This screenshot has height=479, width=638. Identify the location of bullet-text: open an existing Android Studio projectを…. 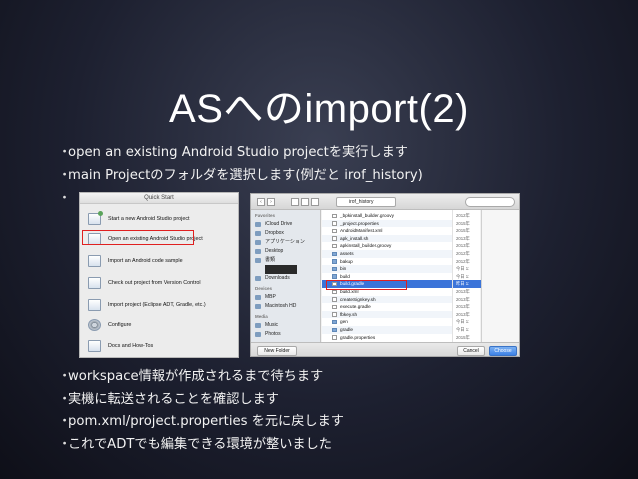
(238, 152).